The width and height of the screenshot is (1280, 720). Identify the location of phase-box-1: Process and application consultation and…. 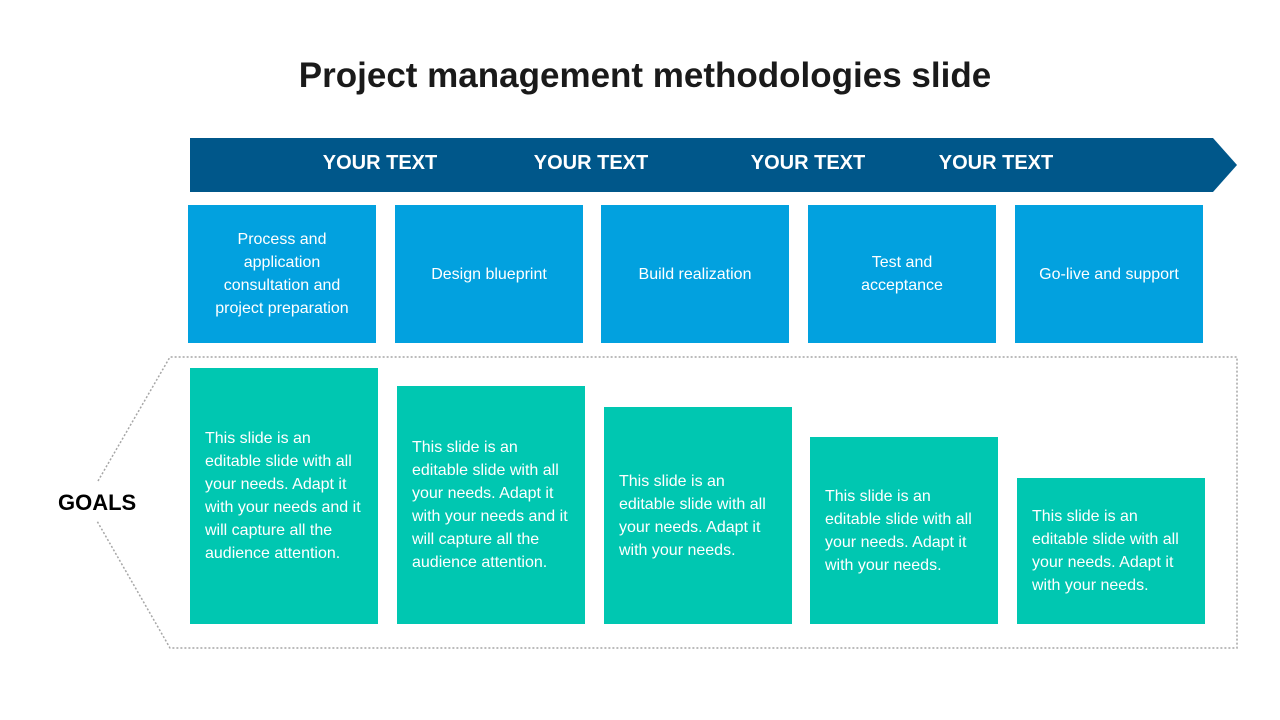
(282, 274).